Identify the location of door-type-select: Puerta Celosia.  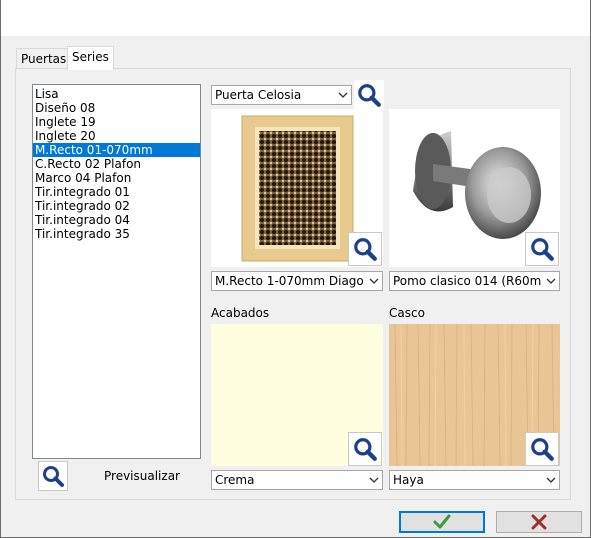
(281, 95).